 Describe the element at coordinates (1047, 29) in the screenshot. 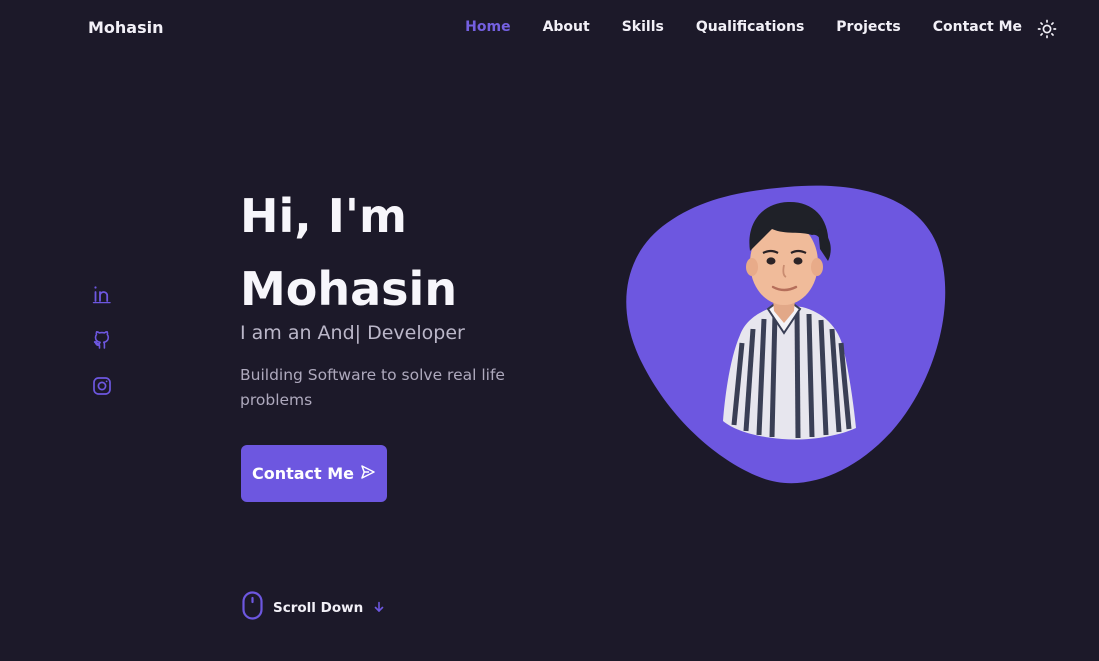

I see `sun-icon` at that location.